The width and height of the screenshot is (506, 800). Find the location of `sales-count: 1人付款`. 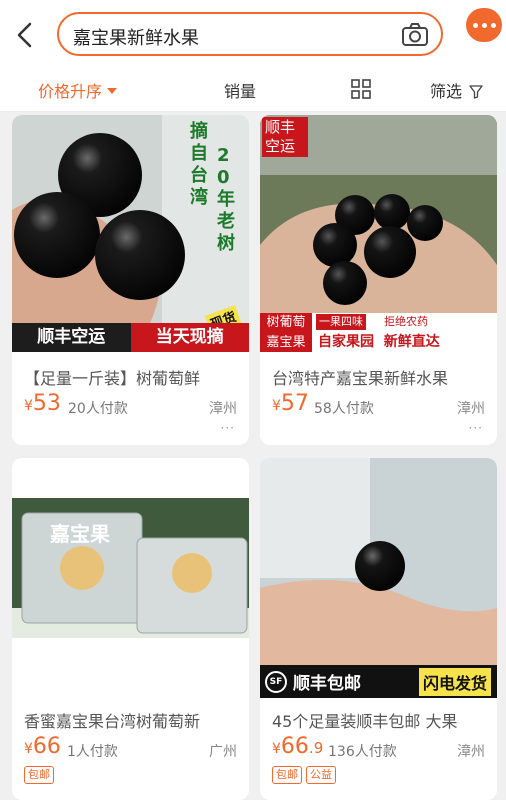

sales-count: 1人付款 is located at coordinates (92, 752).